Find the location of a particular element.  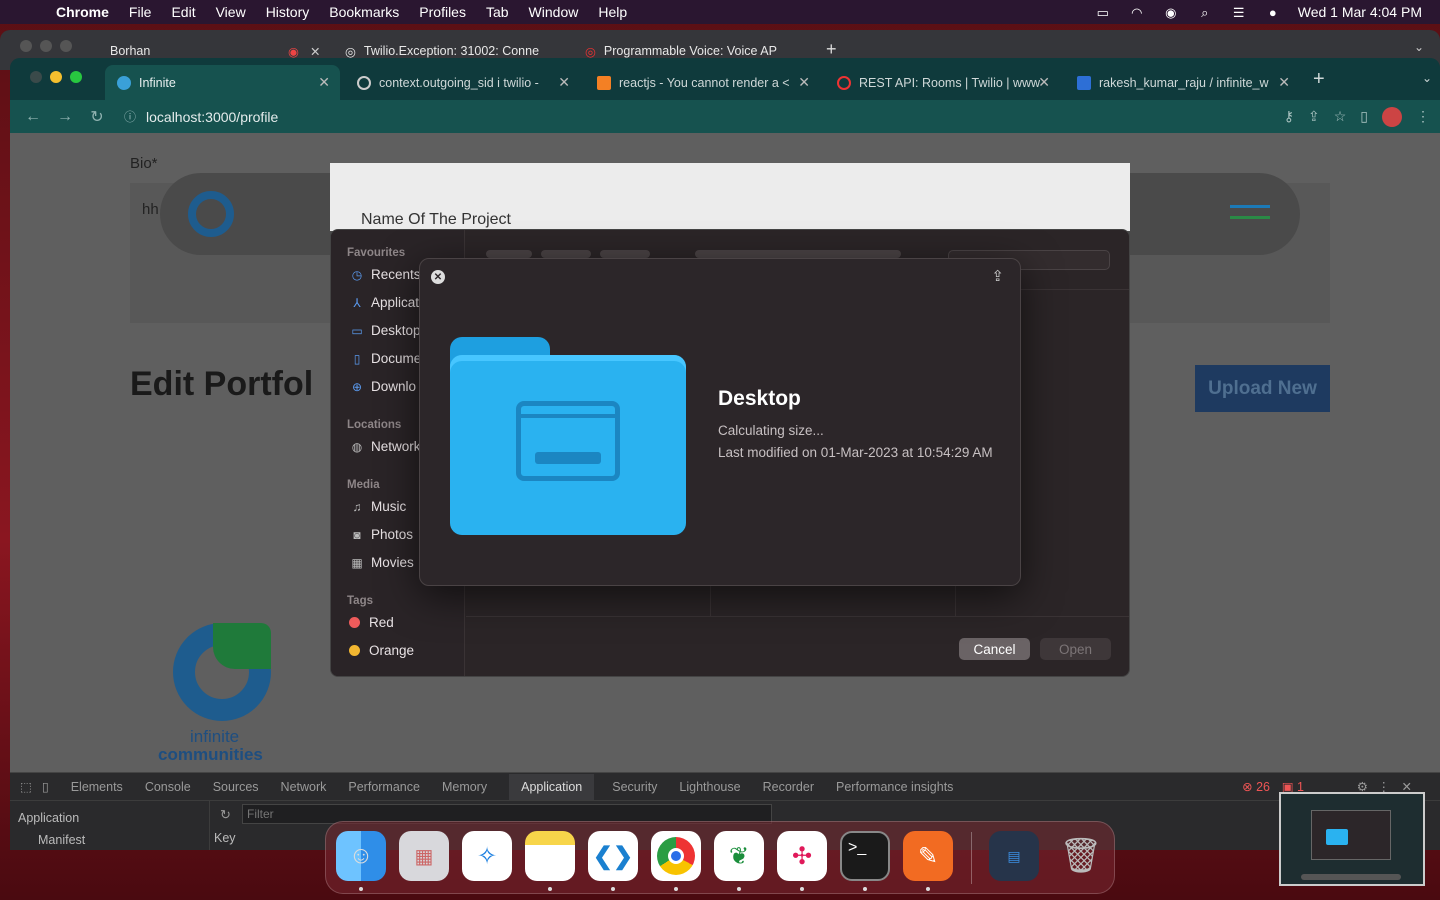

sidebar-item-label: Orange is located at coordinates (392, 650).